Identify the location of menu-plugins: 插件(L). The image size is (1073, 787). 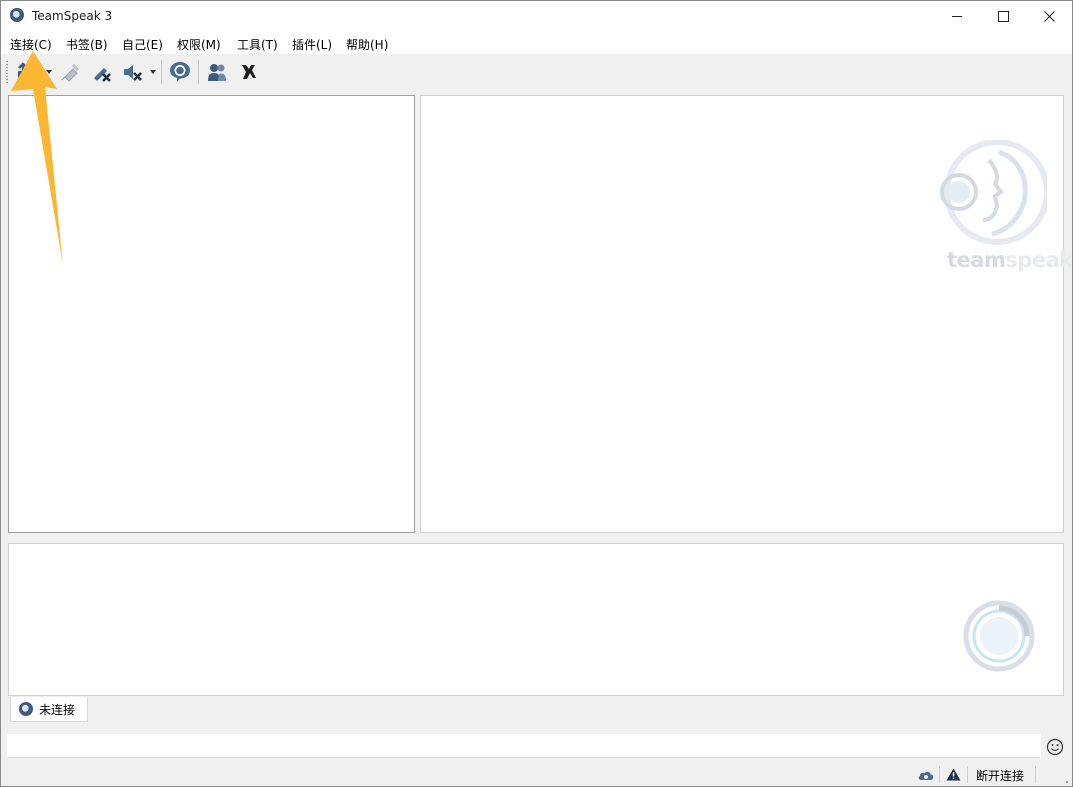
(312, 44).